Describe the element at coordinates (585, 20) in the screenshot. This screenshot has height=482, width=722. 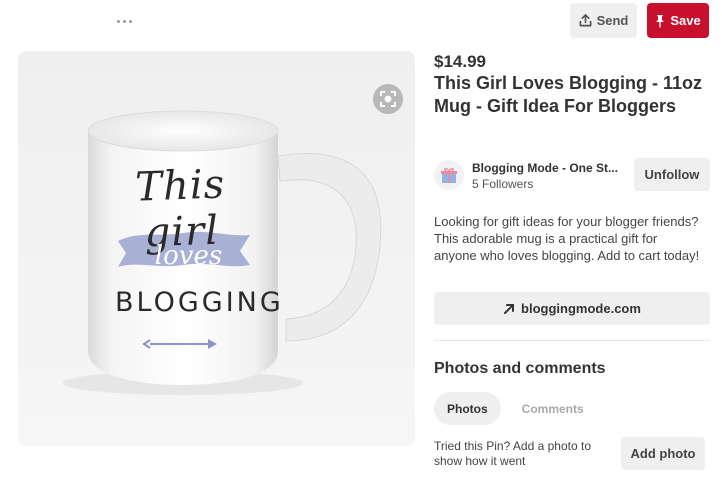
I see `share-upload-icon` at that location.